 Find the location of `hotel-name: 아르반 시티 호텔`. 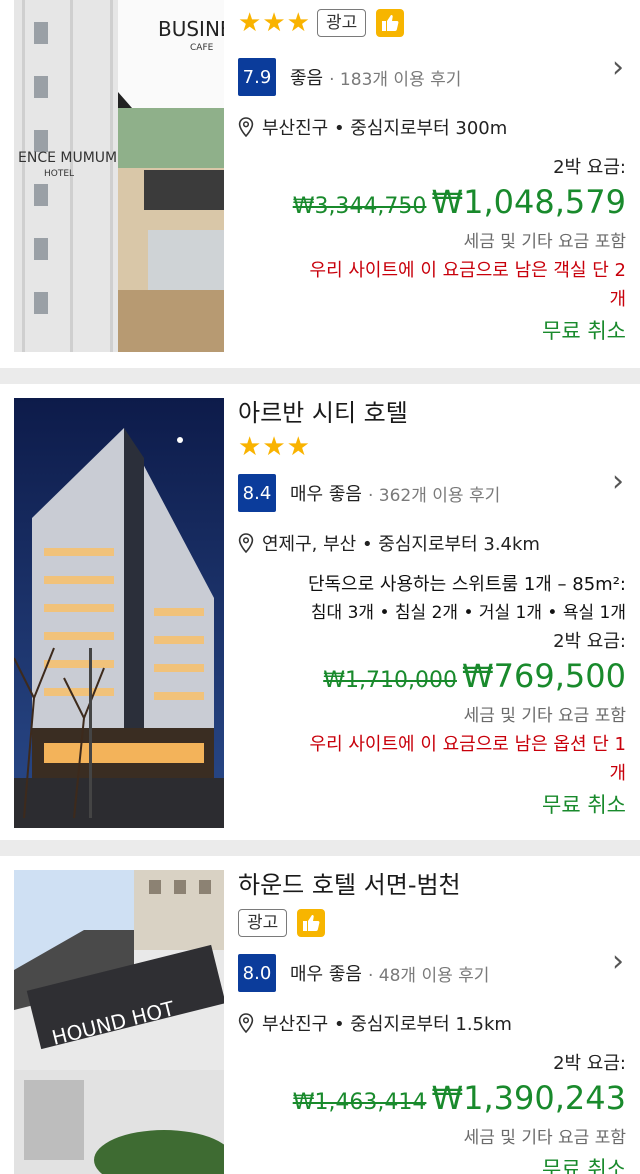

hotel-name: 아르반 시티 호텔 is located at coordinates (432, 413).